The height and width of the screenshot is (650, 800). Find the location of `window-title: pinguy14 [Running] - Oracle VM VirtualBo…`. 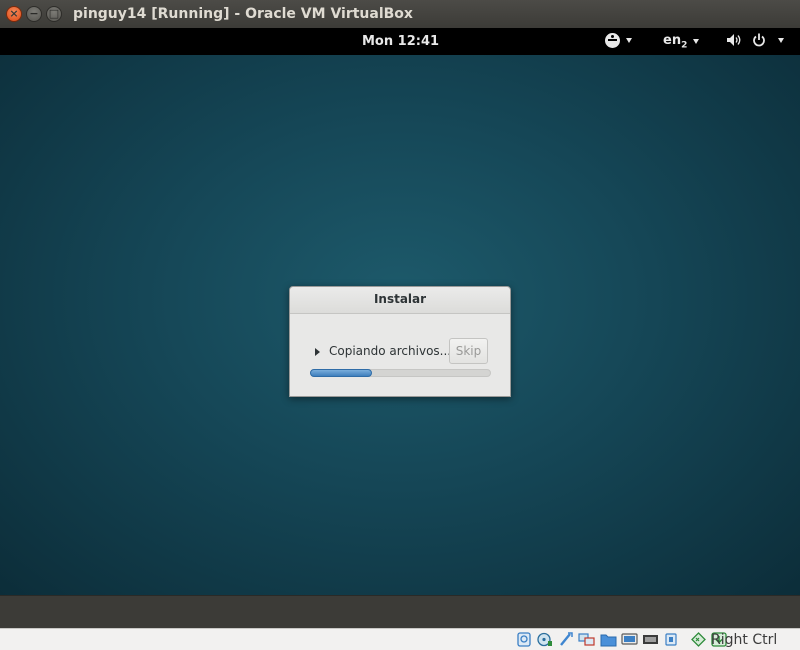

window-title: pinguy14 [Running] - Oracle VM VirtualBo… is located at coordinates (243, 14).